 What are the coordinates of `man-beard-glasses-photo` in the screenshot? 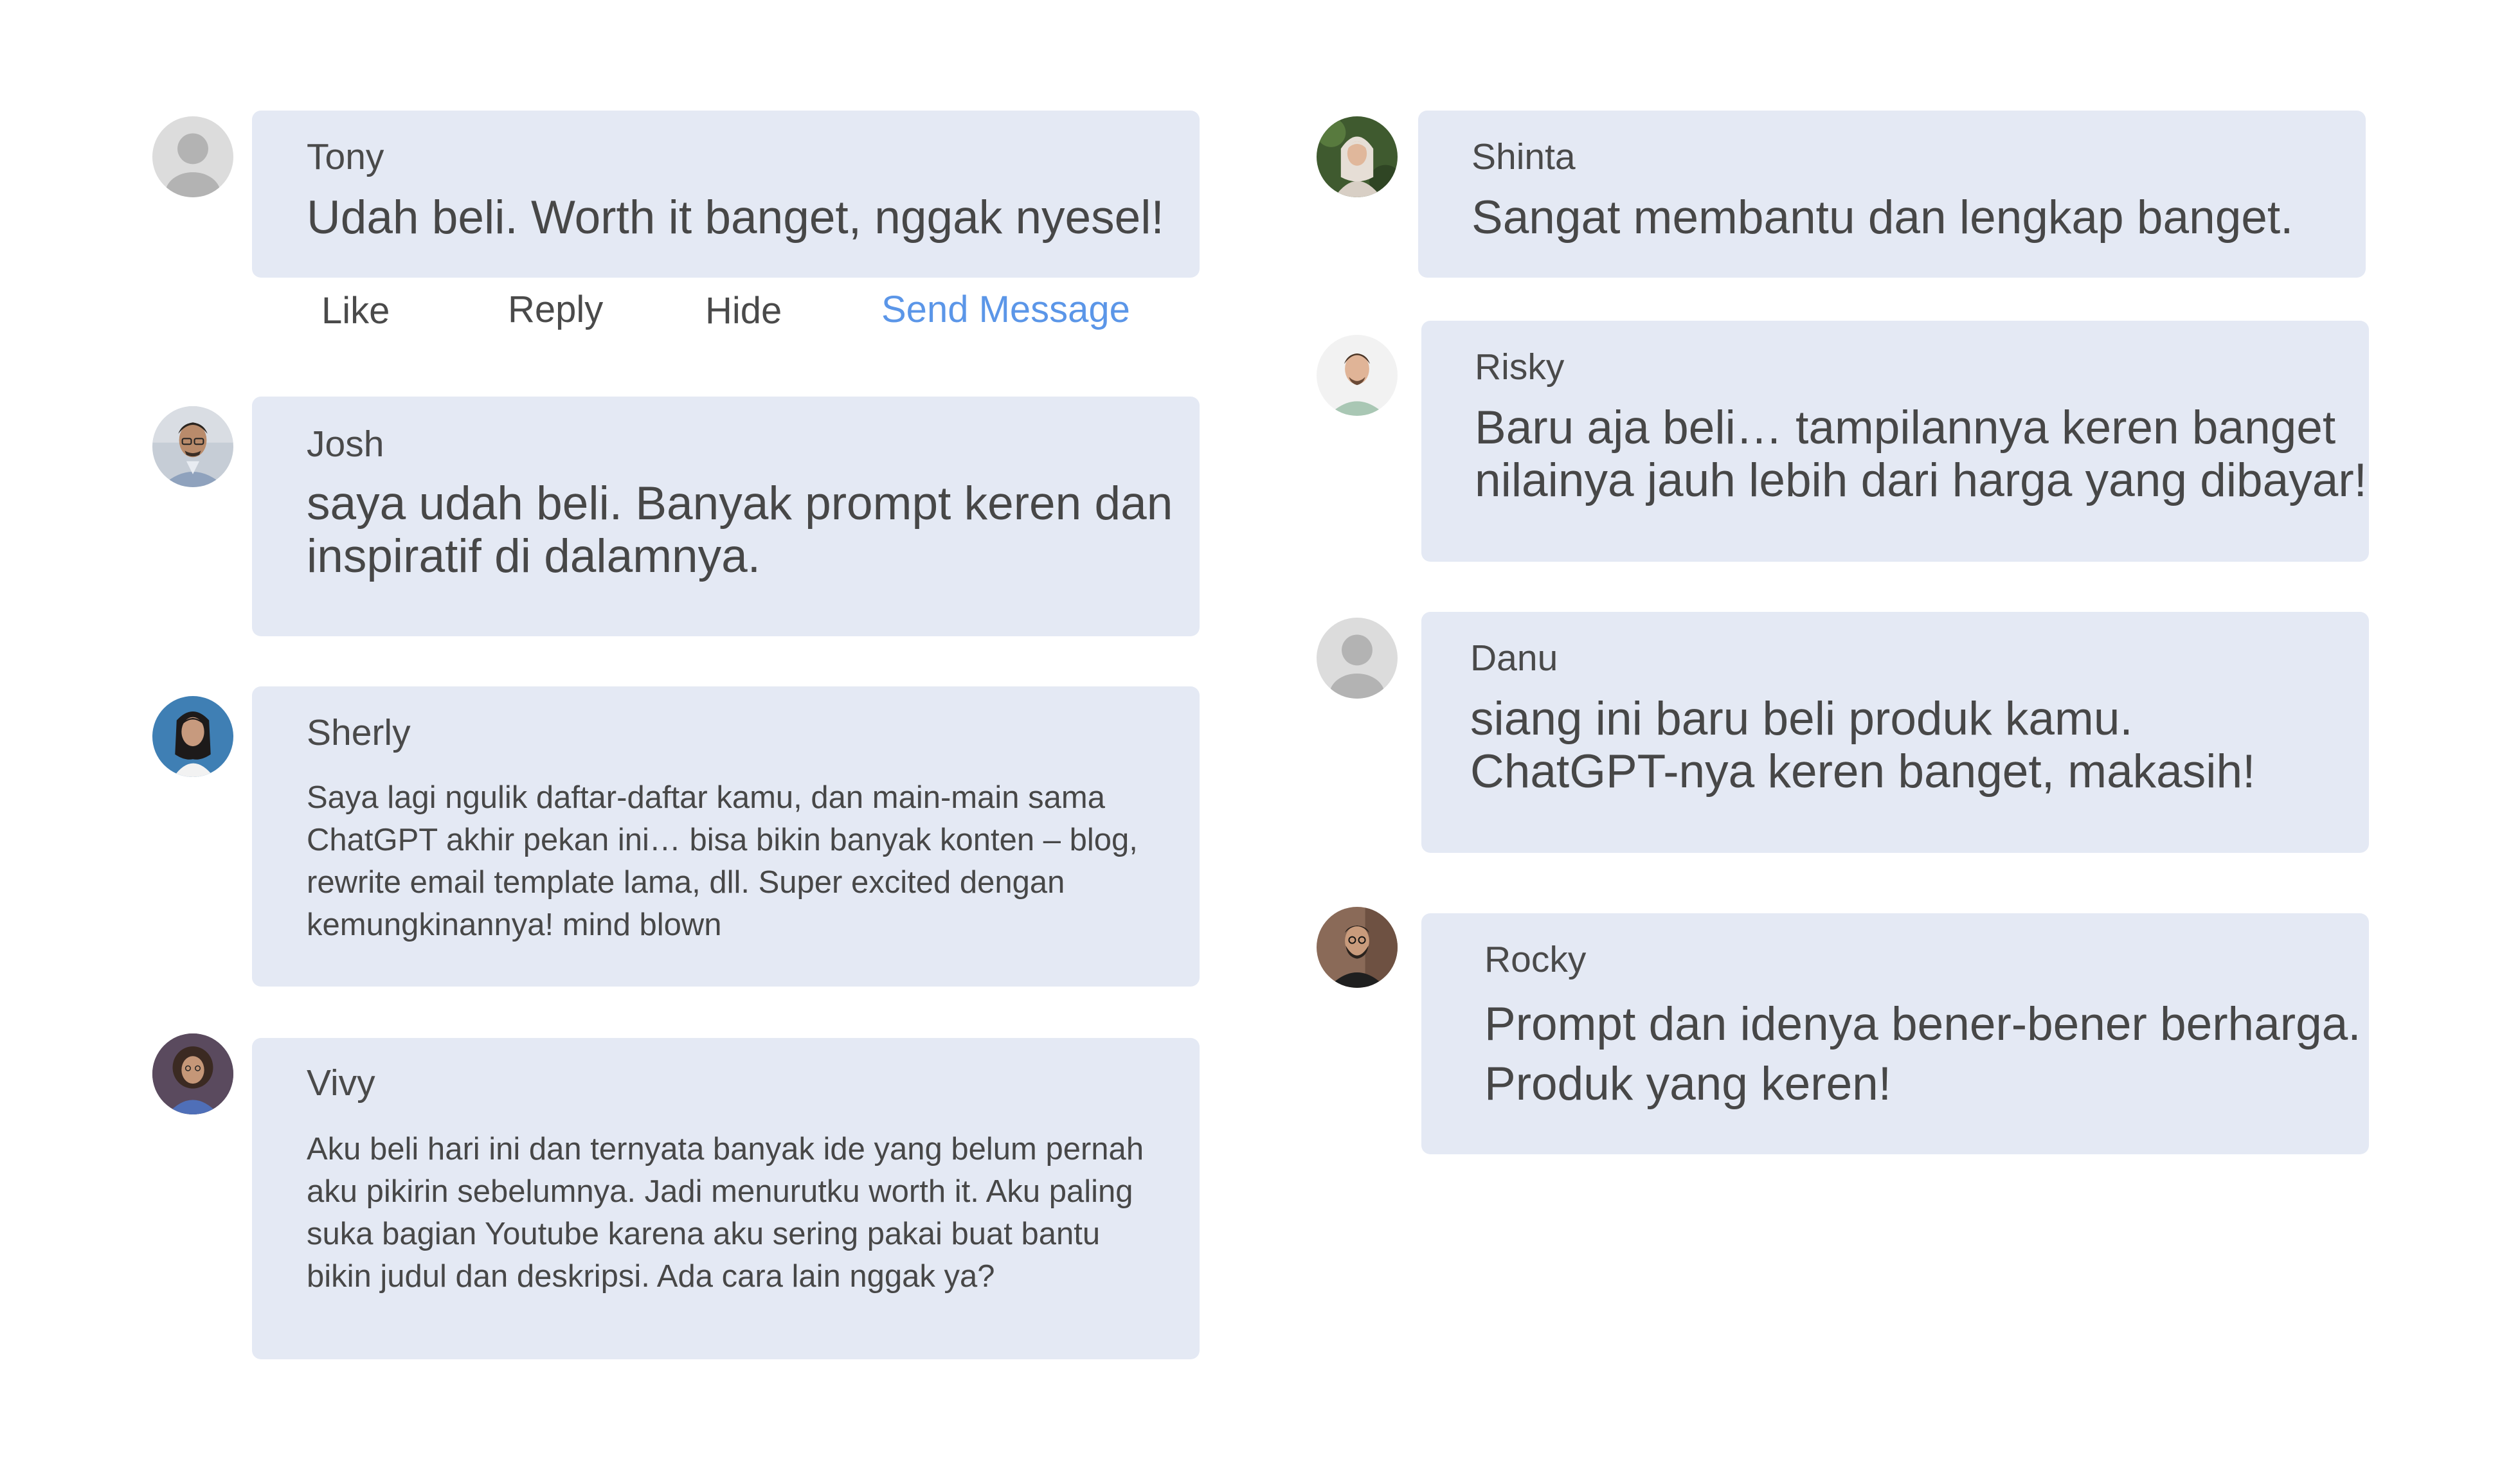 It's located at (1357, 947).